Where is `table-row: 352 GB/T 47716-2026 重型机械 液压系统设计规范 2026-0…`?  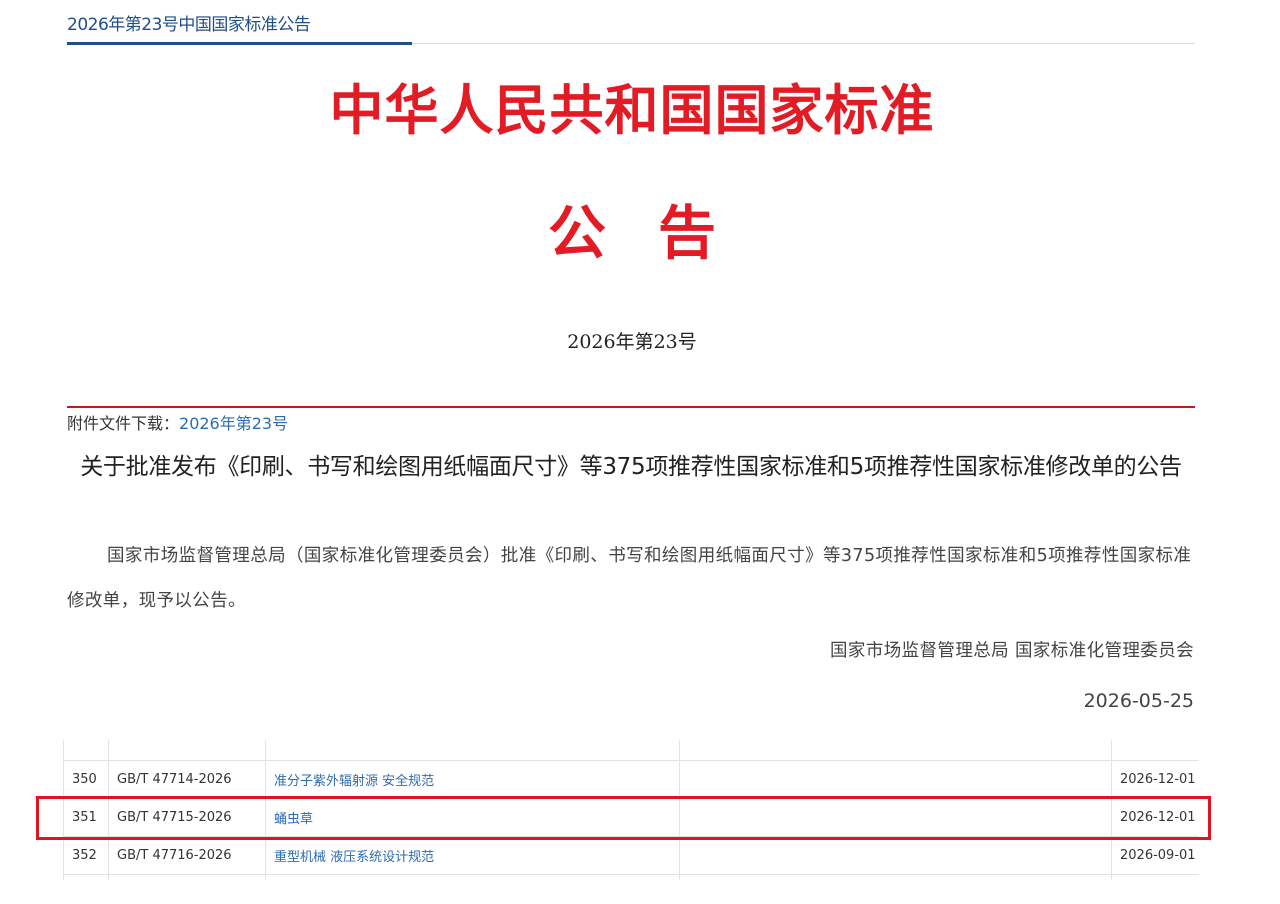
table-row: 352 GB/T 47716-2026 重型机械 液压系统设计规范 2026-0… is located at coordinates (631, 855).